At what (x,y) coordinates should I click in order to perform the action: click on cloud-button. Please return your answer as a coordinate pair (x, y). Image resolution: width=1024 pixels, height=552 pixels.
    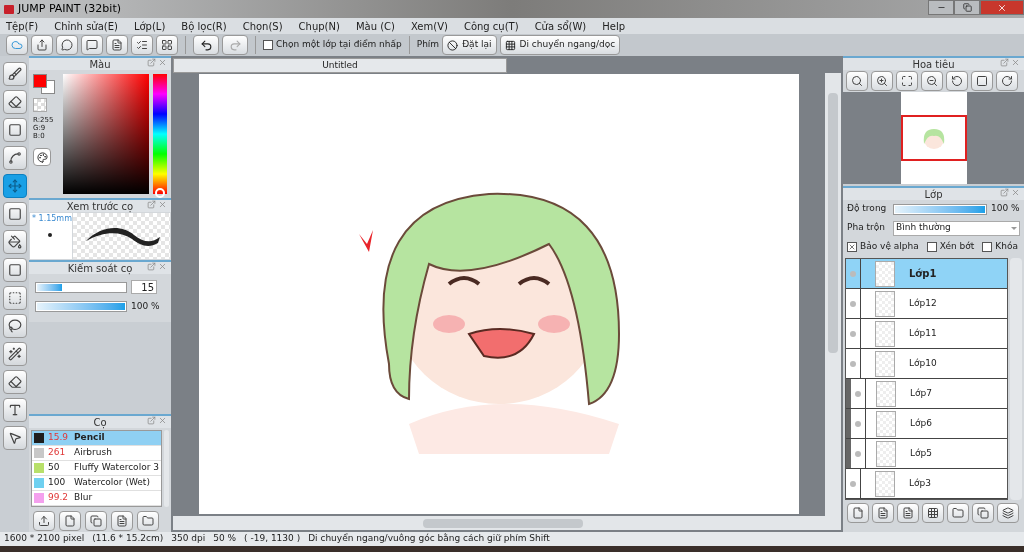
    Looking at the image, I should click on (17, 45).